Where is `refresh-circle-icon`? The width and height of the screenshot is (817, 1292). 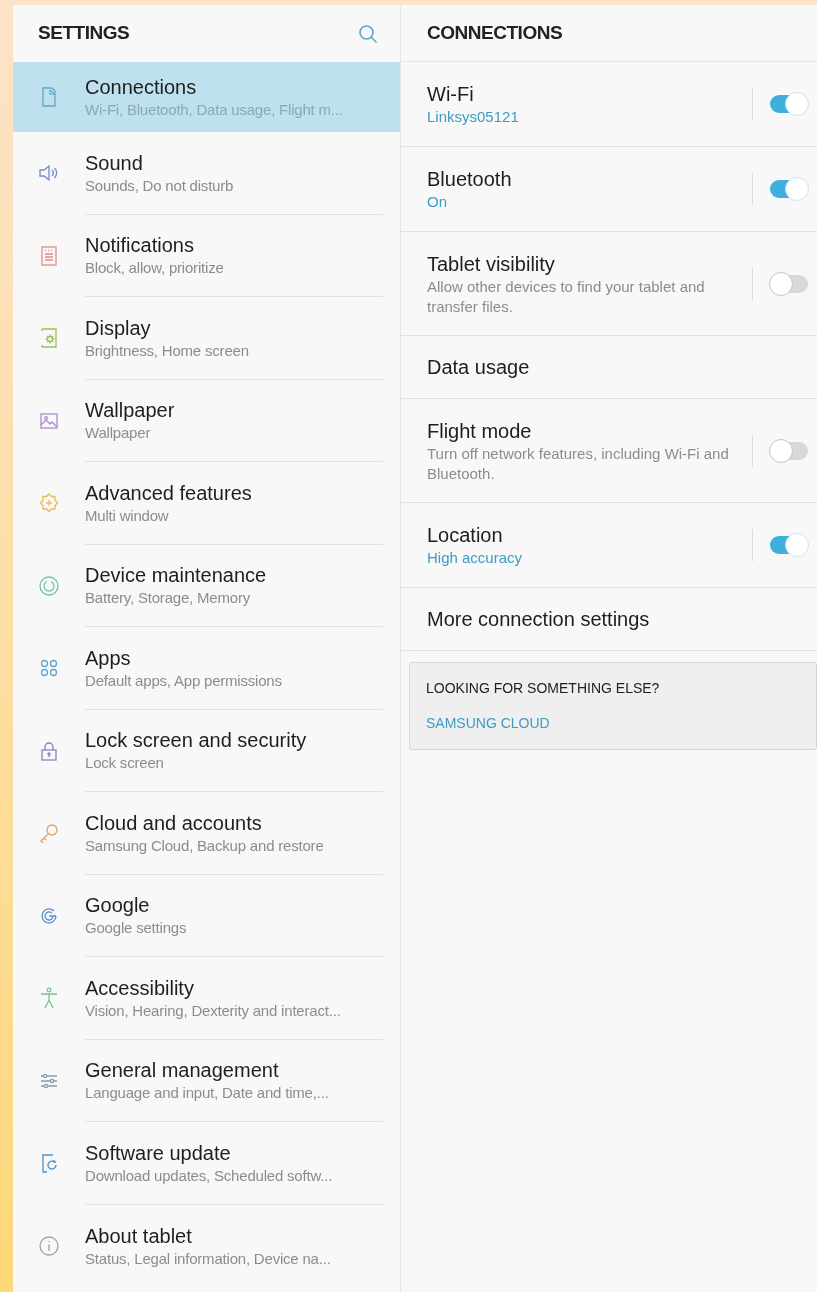
refresh-circle-icon is located at coordinates (49, 585).